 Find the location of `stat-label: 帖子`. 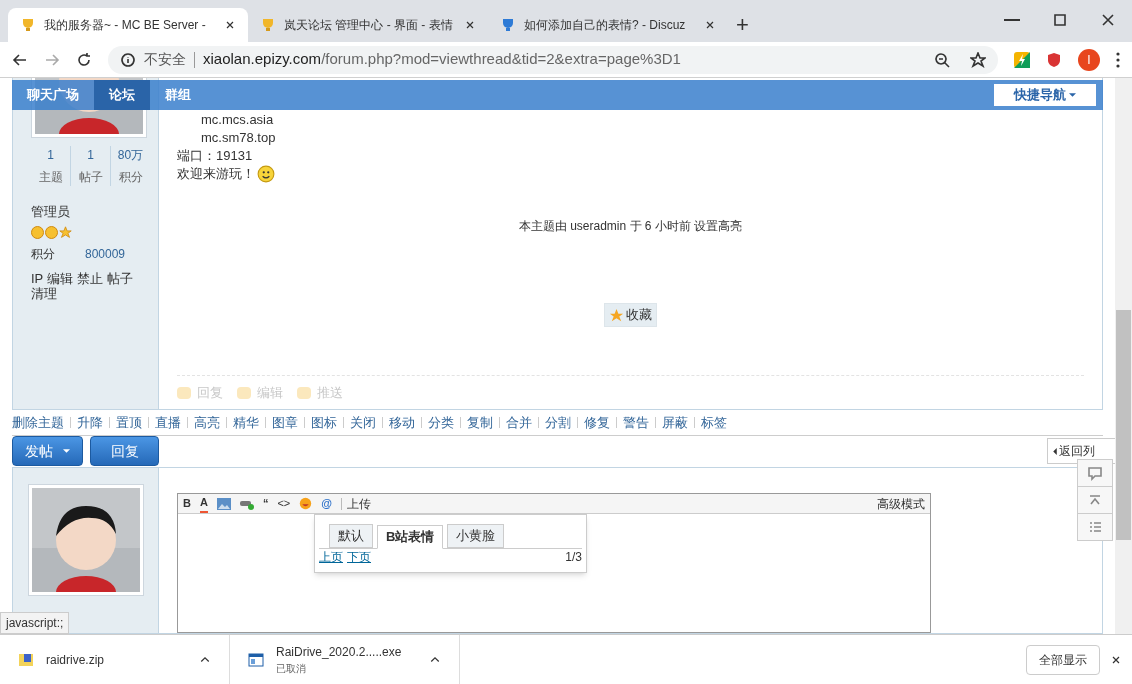

stat-label: 帖子 is located at coordinates (90, 177).